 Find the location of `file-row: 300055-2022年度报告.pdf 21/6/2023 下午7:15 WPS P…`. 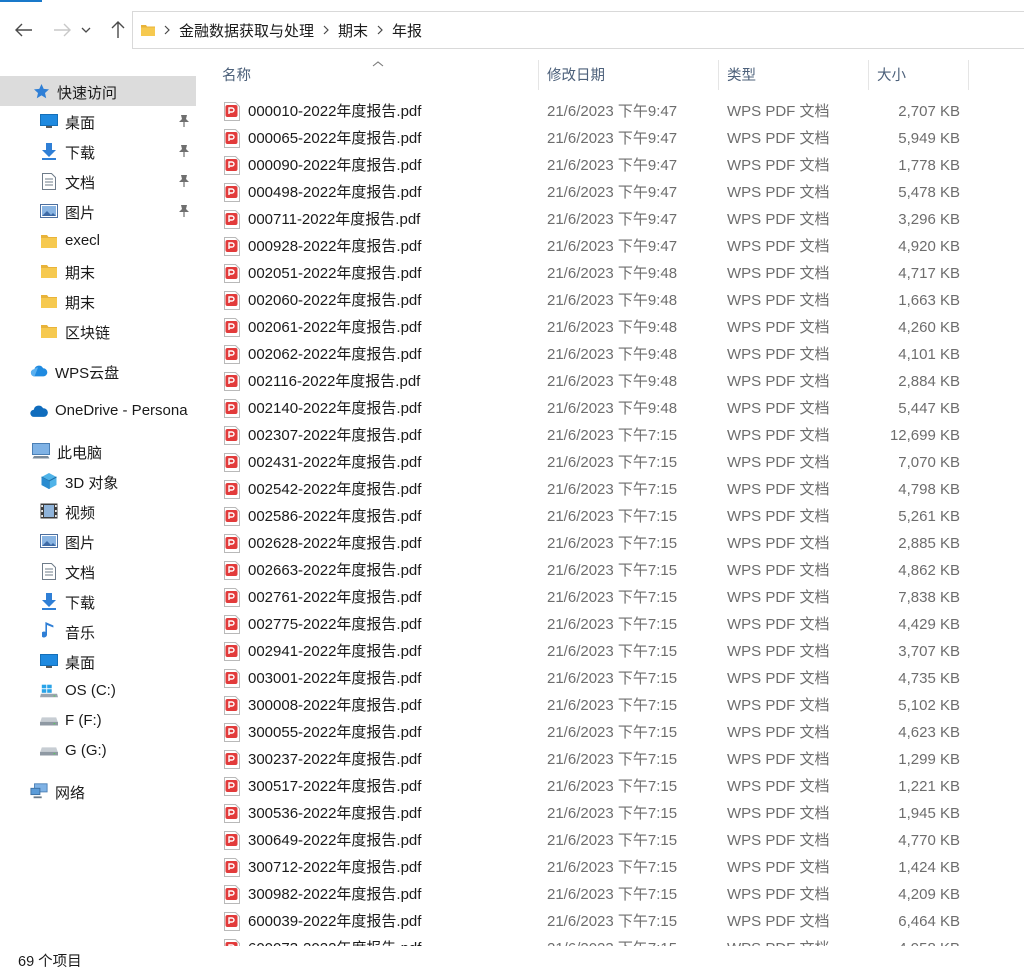

file-row: 300055-2022年度报告.pdf 21/6/2023 下午7:15 WPS P… is located at coordinates (610, 732).